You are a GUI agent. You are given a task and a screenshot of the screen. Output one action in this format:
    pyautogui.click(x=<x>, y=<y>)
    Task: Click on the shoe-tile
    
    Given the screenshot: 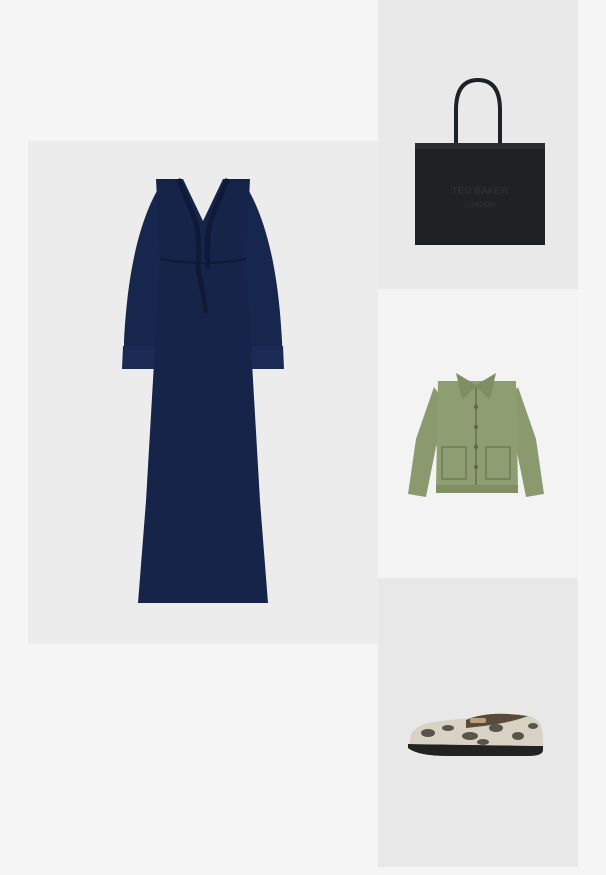 What is the action you would take?
    pyautogui.click(x=478, y=722)
    